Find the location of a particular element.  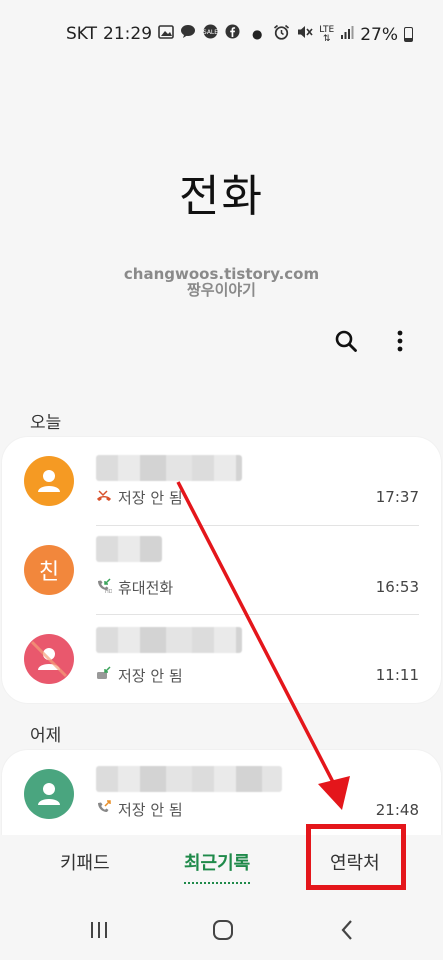

watermark: changwoos.tistory.com 짱우이야기 is located at coordinates (221, 282).